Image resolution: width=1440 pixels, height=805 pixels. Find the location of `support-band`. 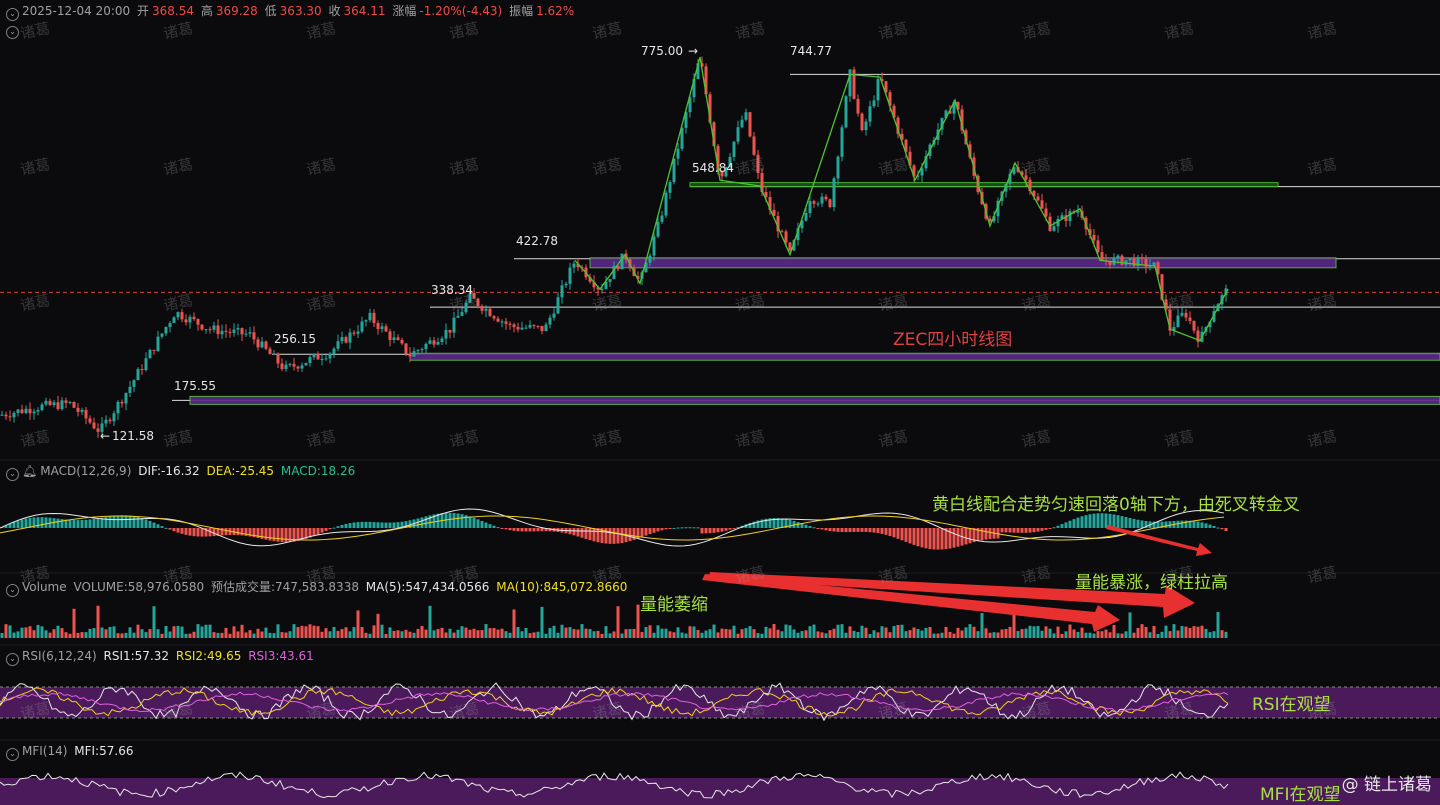

support-band is located at coordinates (814, 400).